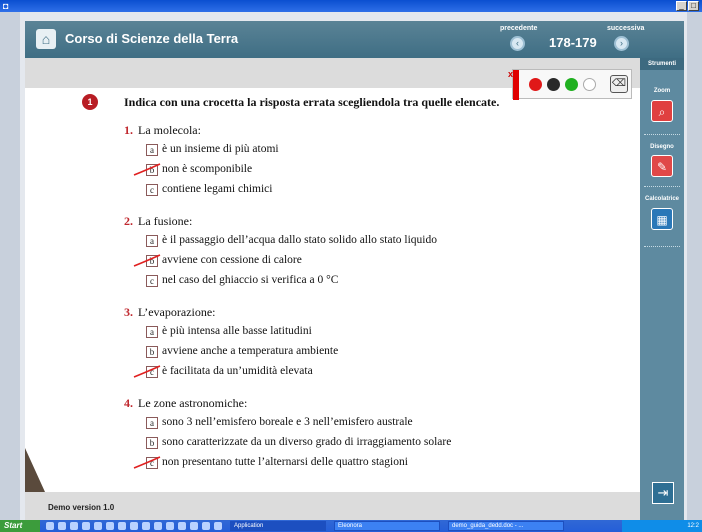 The height and width of the screenshot is (532, 702). Describe the element at coordinates (663, 493) in the screenshot. I see `exit-icon: ⇥` at that location.